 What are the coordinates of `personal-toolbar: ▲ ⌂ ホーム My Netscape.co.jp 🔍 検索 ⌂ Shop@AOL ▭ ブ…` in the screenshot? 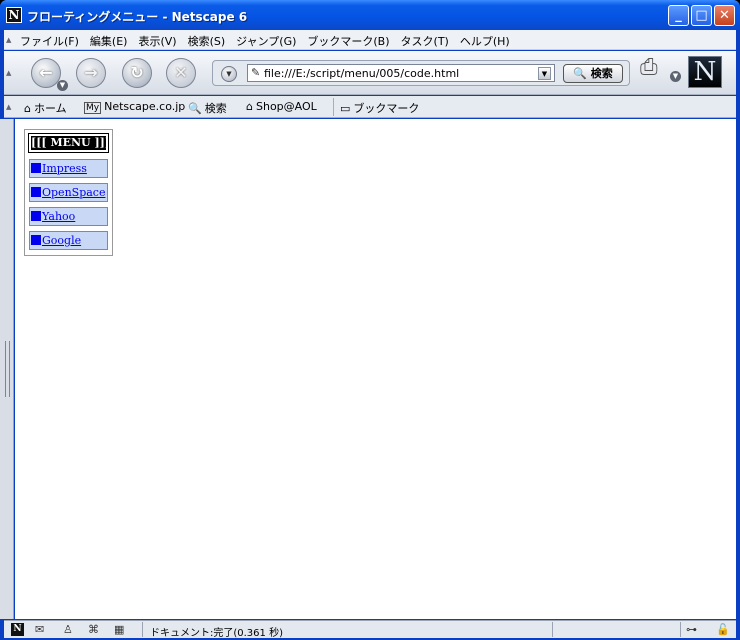 It's located at (370, 107).